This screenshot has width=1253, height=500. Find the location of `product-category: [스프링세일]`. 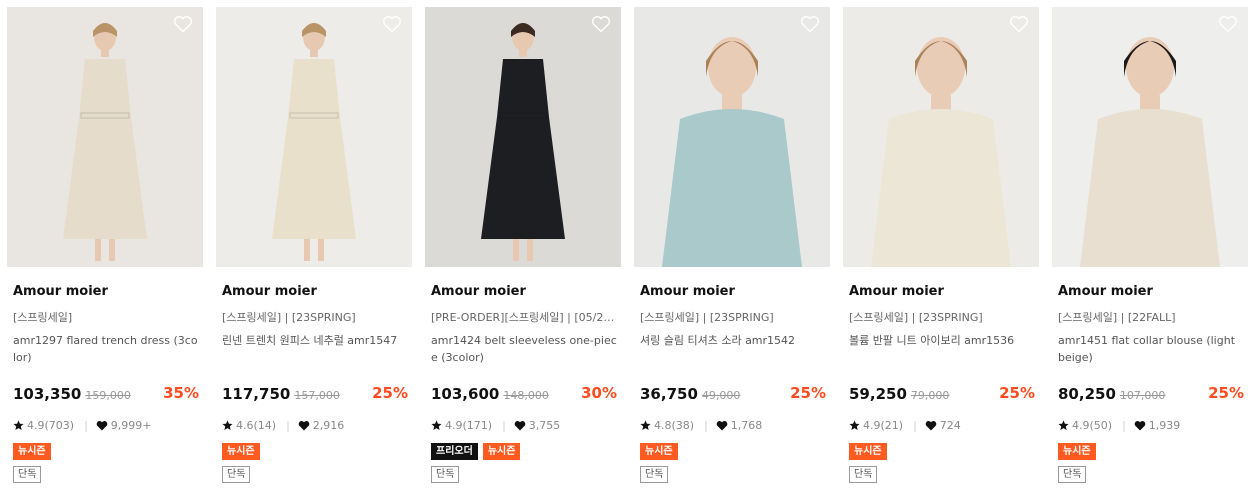

product-category: [스프링세일] is located at coordinates (43, 317).